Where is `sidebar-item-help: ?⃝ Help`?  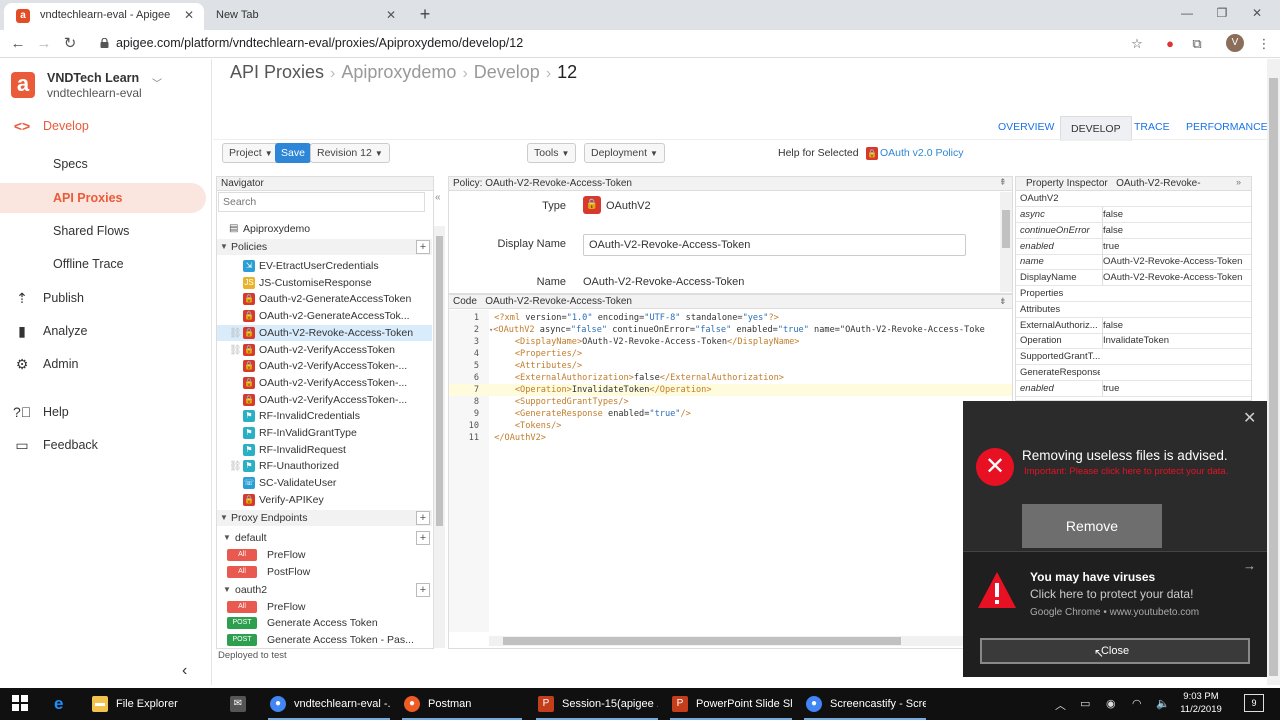 sidebar-item-help: ?⃝ Help is located at coordinates (106, 412).